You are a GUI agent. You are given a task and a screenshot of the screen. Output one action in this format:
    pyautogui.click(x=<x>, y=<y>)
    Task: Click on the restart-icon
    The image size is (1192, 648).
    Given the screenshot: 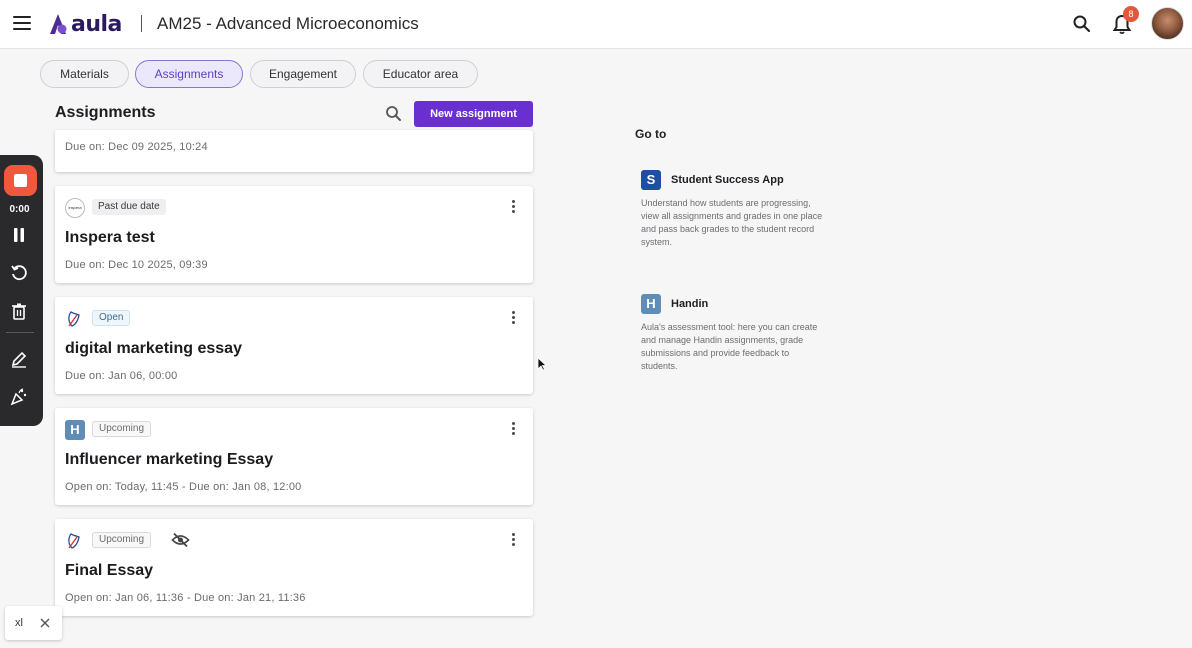 What is the action you would take?
    pyautogui.click(x=19, y=273)
    